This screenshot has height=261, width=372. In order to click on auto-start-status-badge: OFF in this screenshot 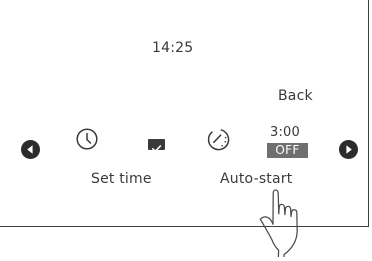, I will do `click(287, 150)`.